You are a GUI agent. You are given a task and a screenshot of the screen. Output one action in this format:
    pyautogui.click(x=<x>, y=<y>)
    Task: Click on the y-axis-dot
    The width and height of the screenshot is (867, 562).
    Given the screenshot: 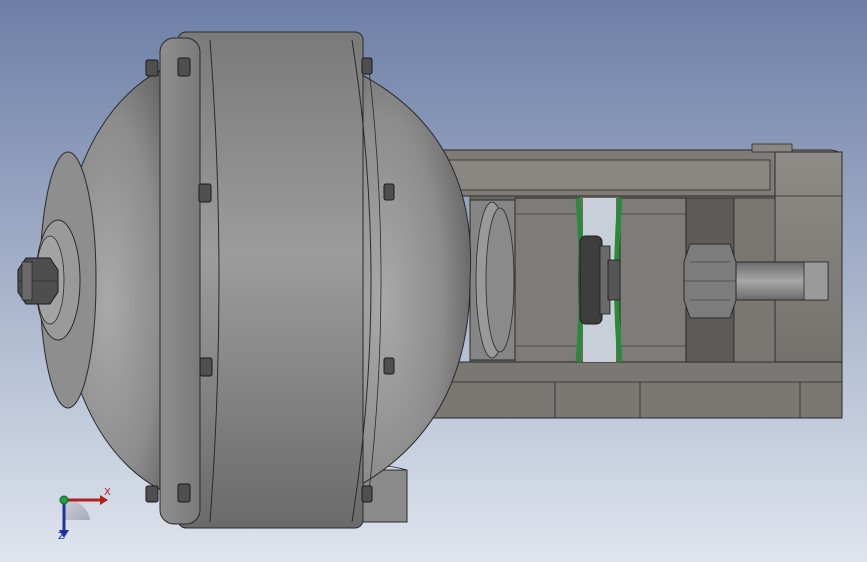 What is the action you would take?
    pyautogui.click(x=64, y=500)
    